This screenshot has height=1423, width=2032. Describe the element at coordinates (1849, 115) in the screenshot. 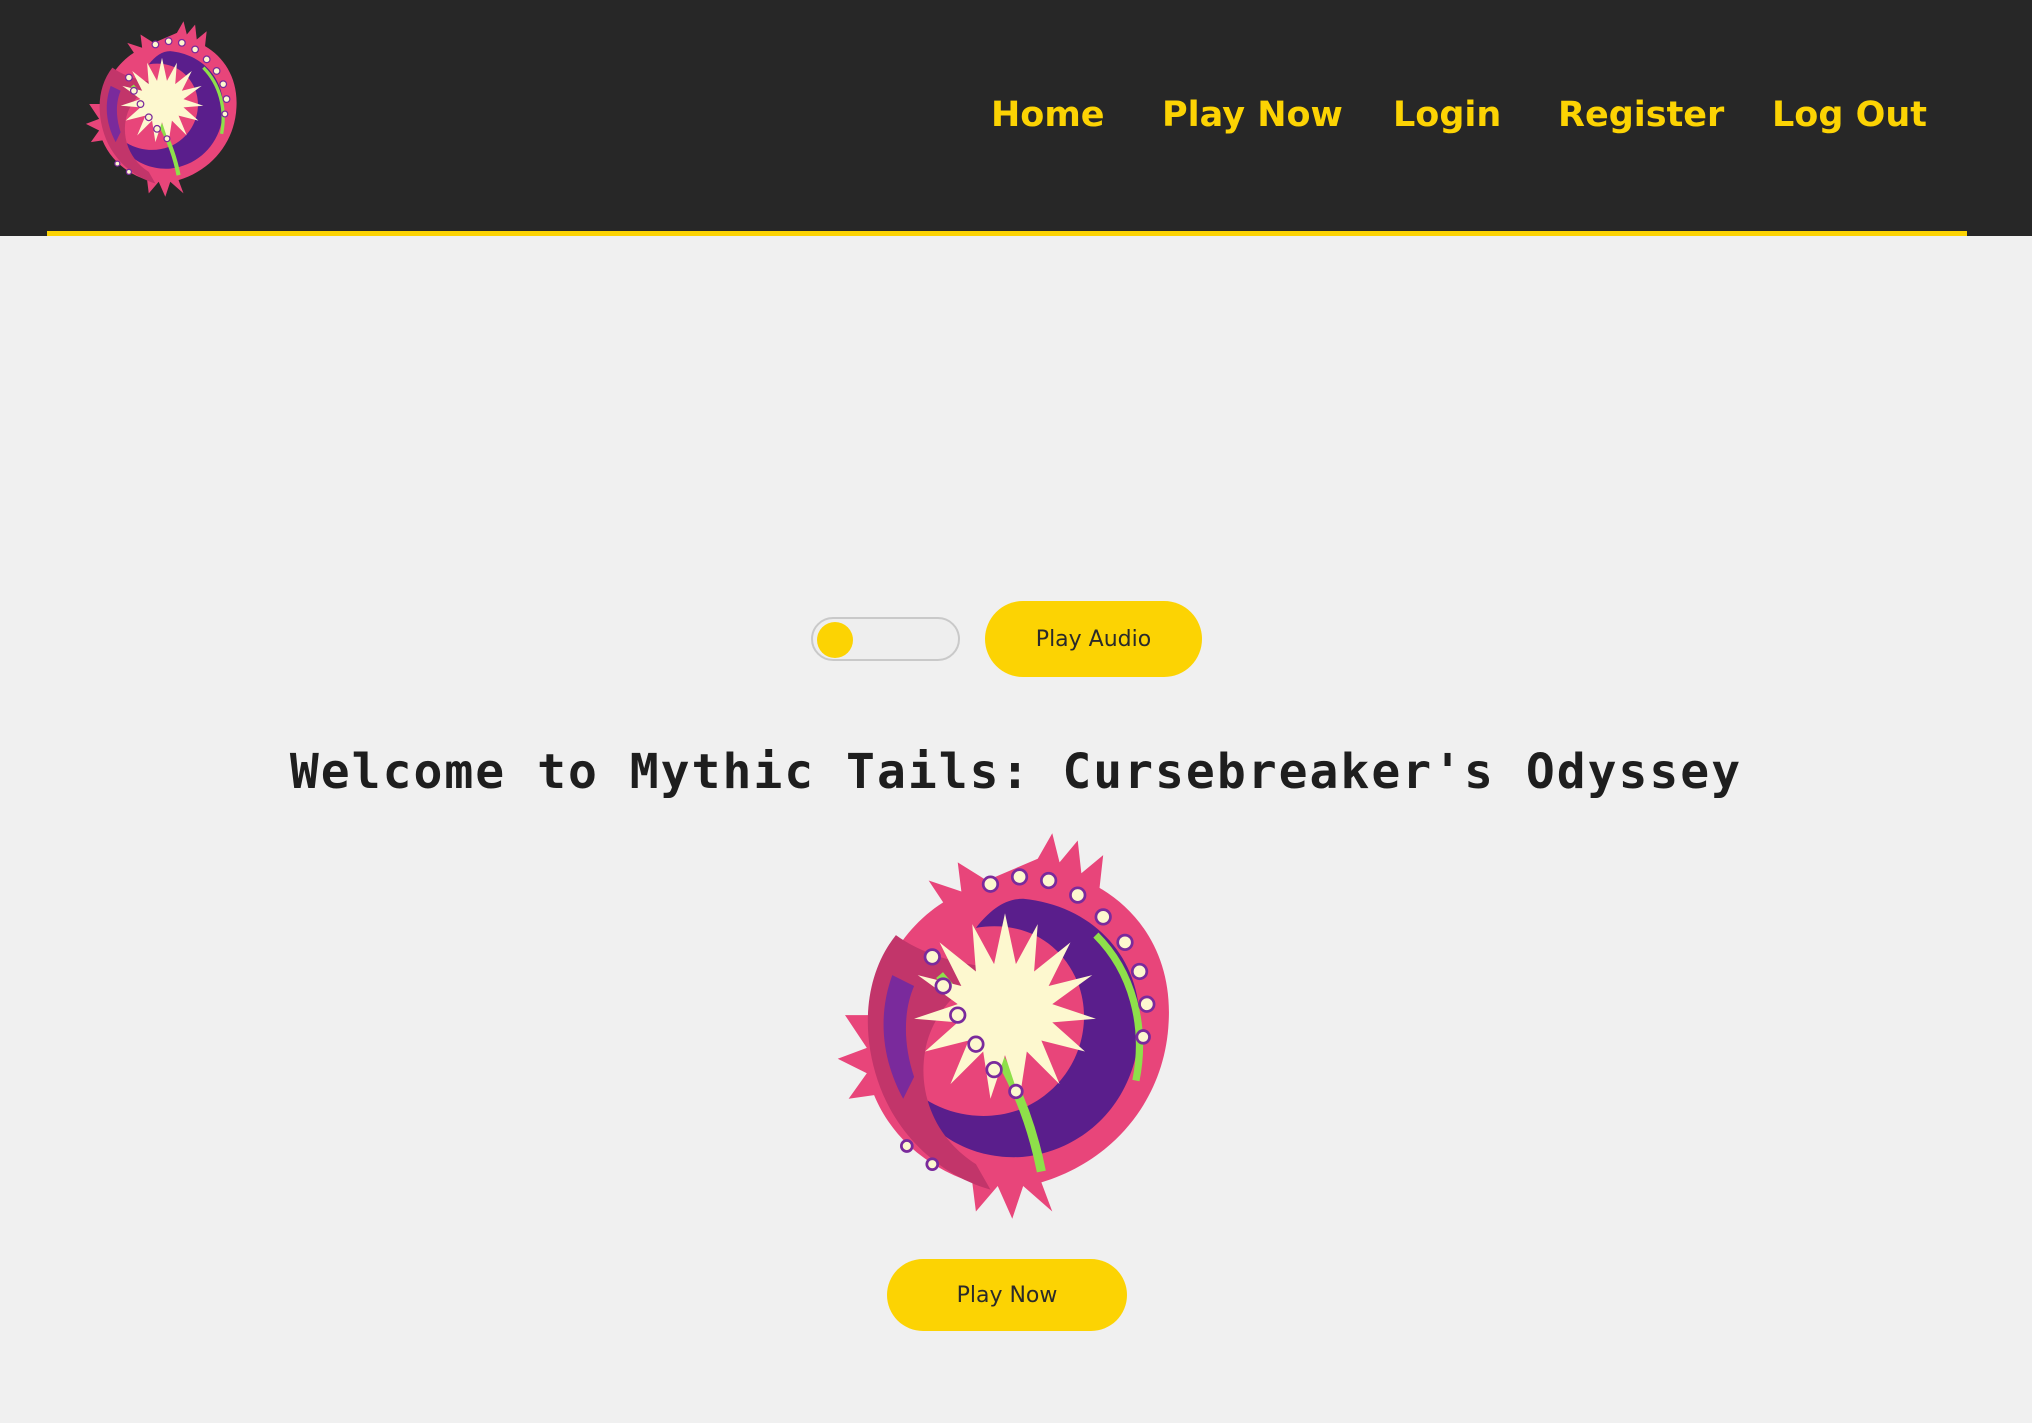

I see `nav-link-log-out: Log Out` at that location.